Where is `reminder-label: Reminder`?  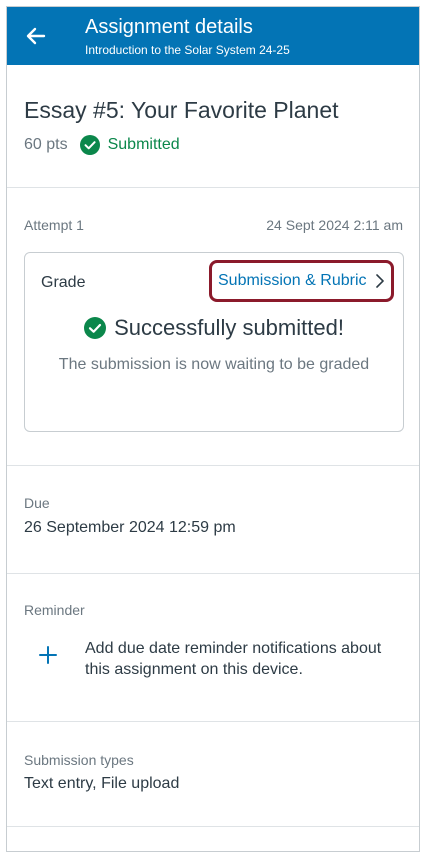 reminder-label: Reminder is located at coordinates (54, 610).